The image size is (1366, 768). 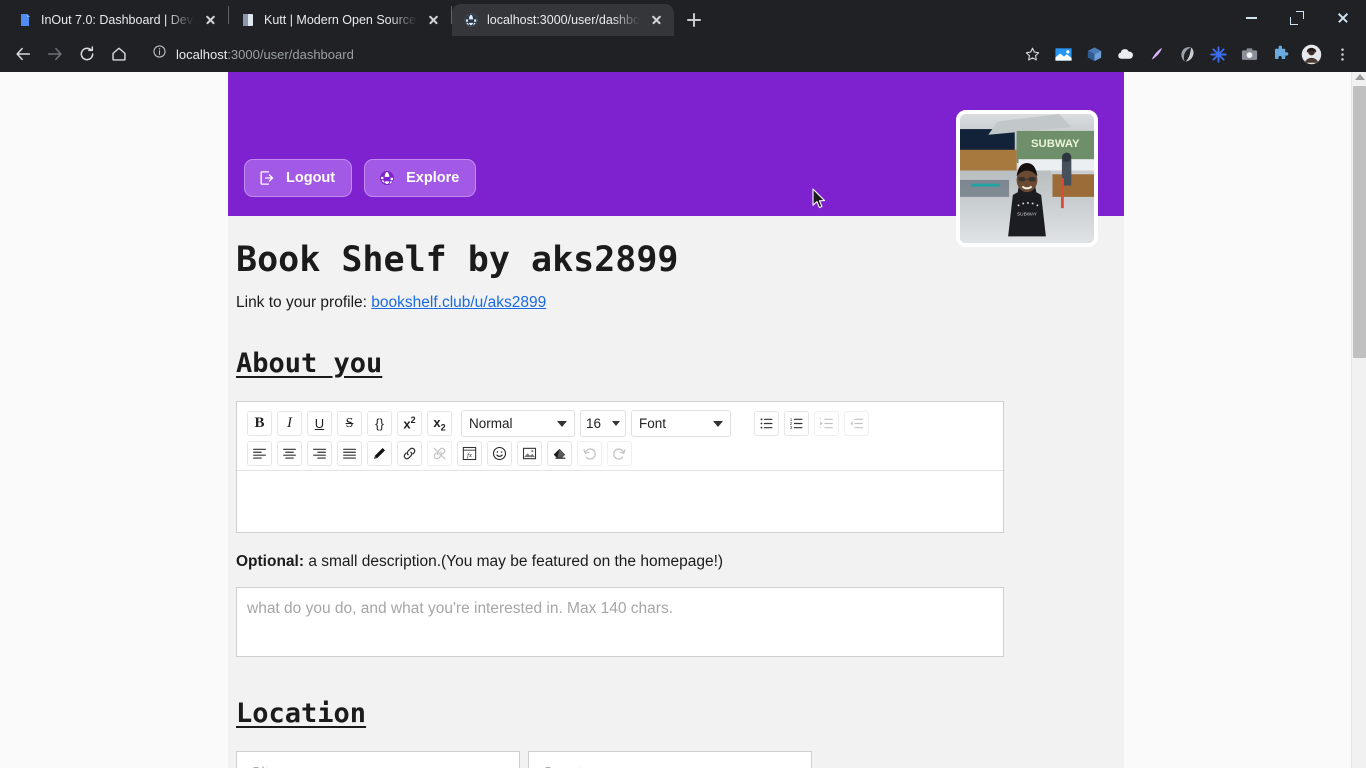 What do you see at coordinates (589, 453) in the screenshot?
I see `undo-button` at bounding box center [589, 453].